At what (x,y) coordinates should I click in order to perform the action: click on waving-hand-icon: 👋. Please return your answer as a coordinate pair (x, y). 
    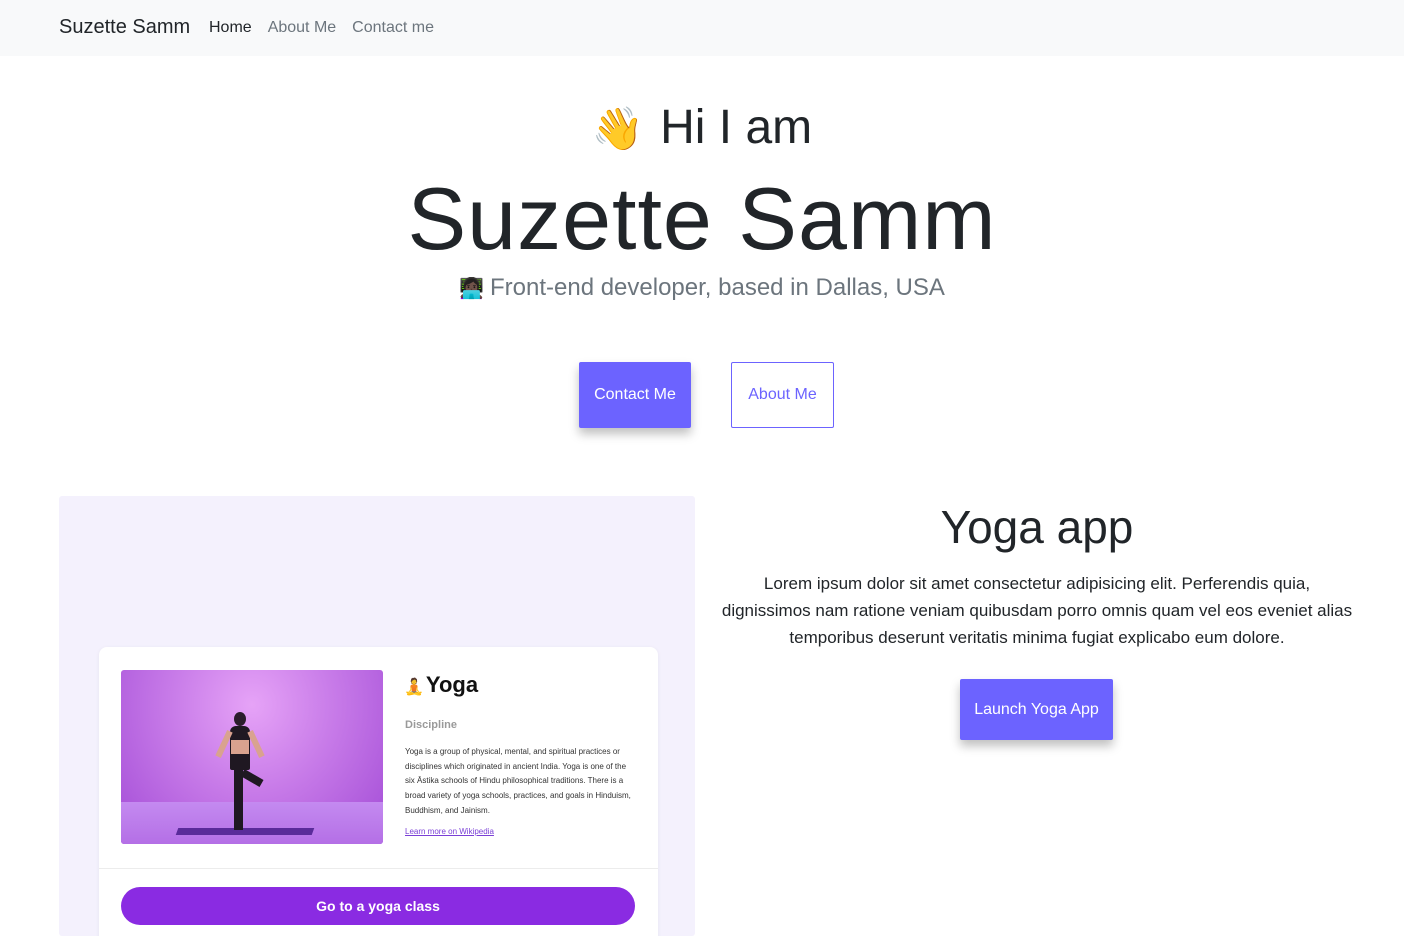
    Looking at the image, I should click on (618, 128).